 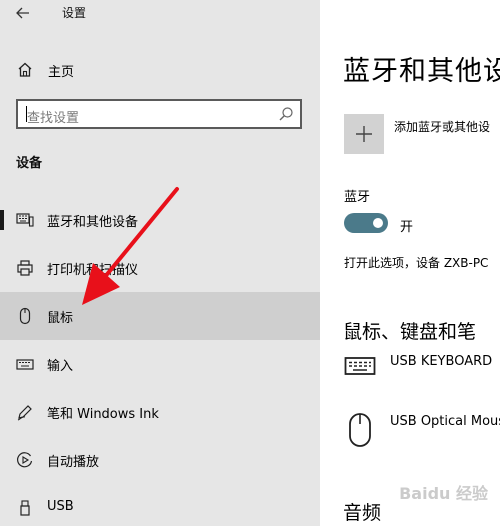 I want to click on device-mouse: USB Optical Mous, so click(x=422, y=437).